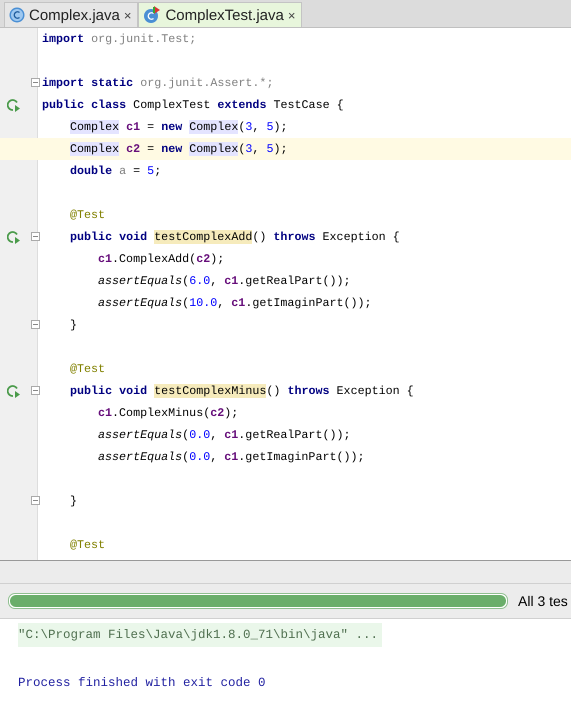  I want to click on file-tab: Complex.java ×, so click(71, 14).